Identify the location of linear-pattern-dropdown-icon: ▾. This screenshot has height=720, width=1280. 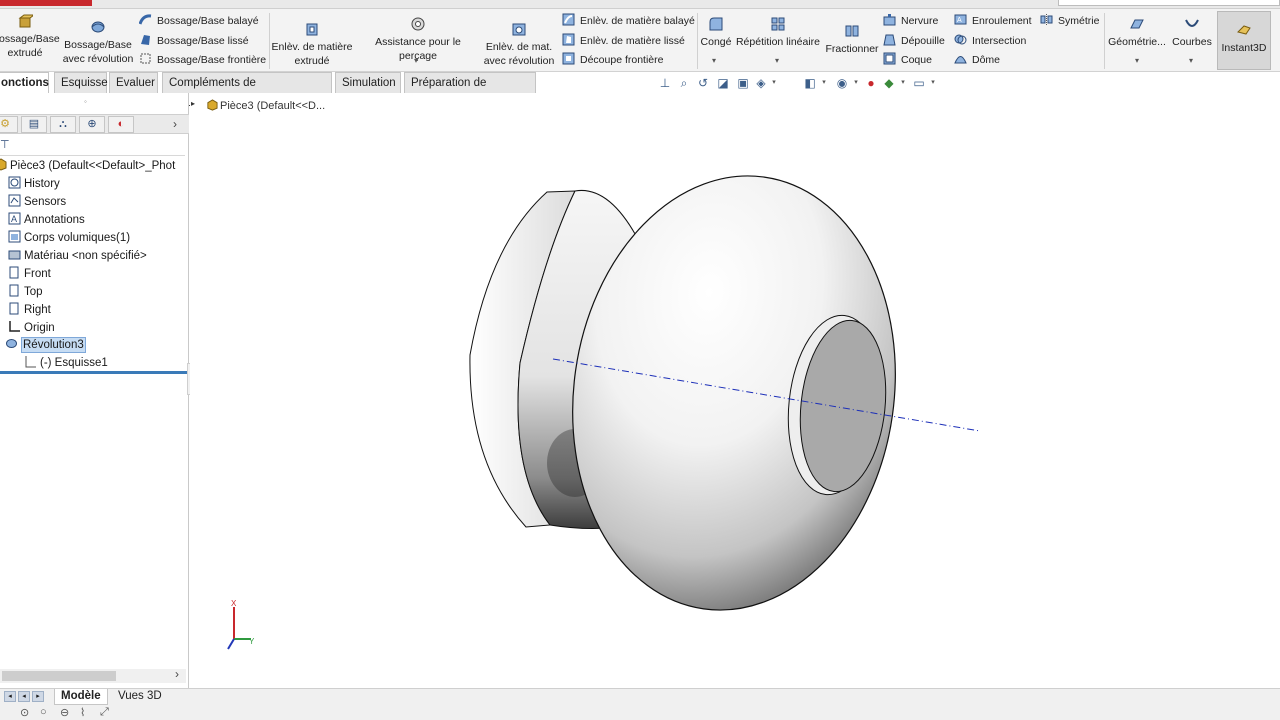
(777, 60).